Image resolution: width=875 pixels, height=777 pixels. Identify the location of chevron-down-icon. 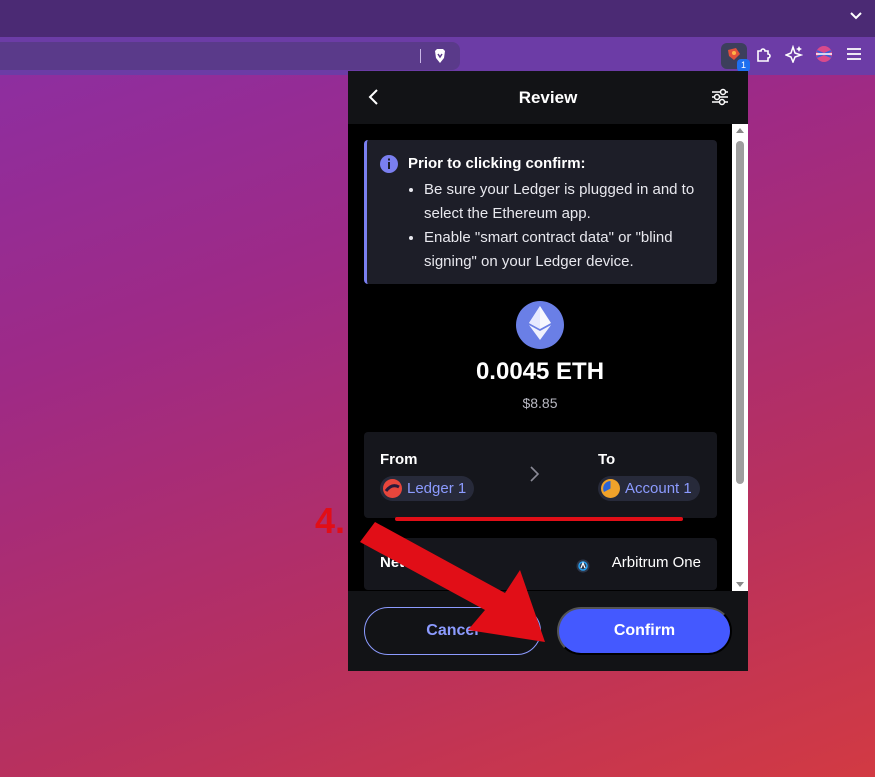
(856, 17).